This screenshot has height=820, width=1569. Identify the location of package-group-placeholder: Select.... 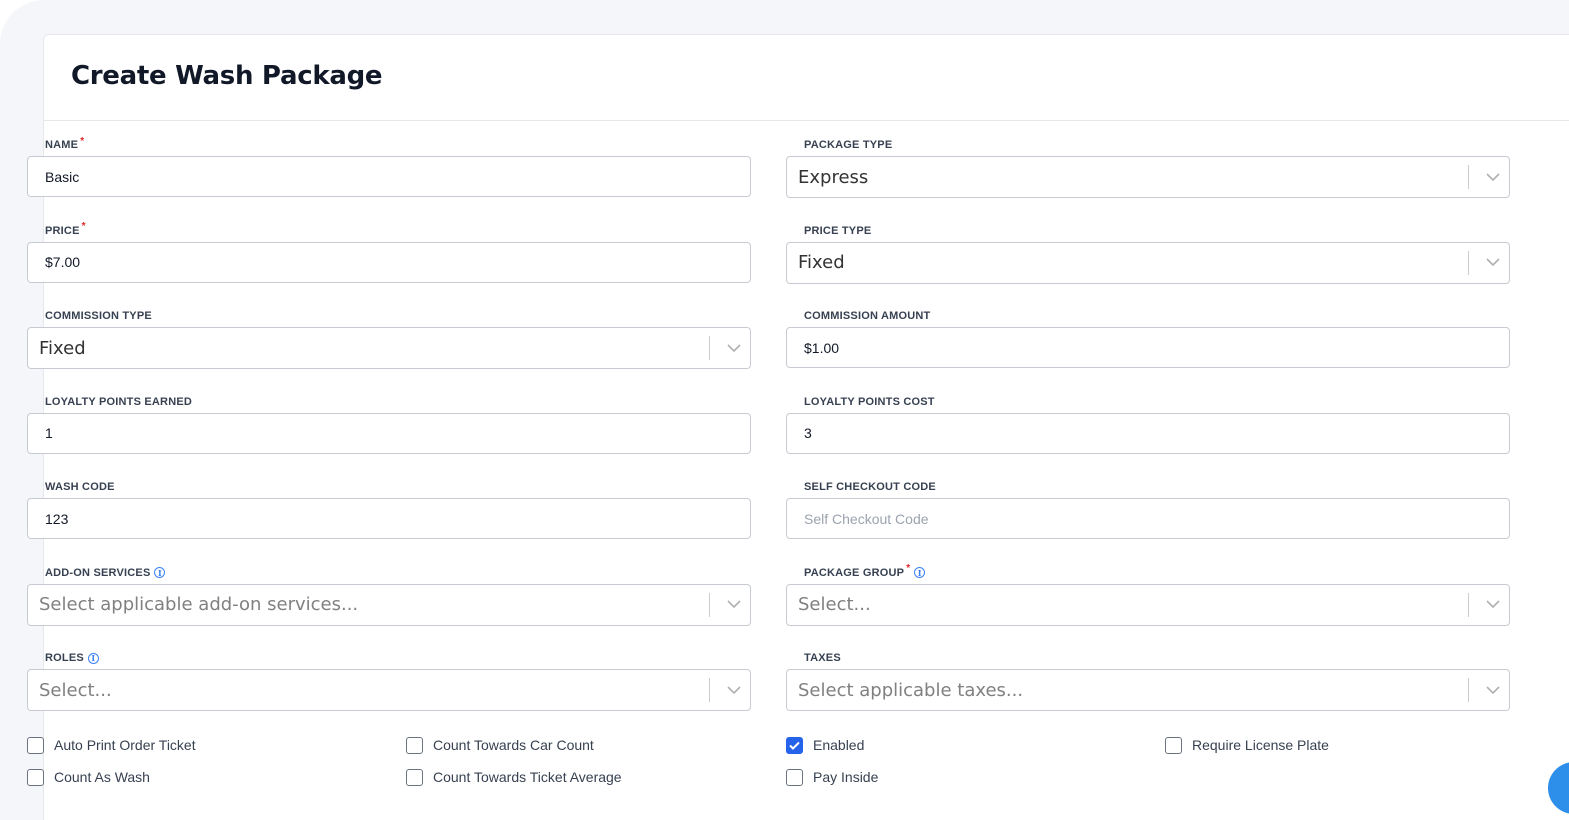
(834, 604).